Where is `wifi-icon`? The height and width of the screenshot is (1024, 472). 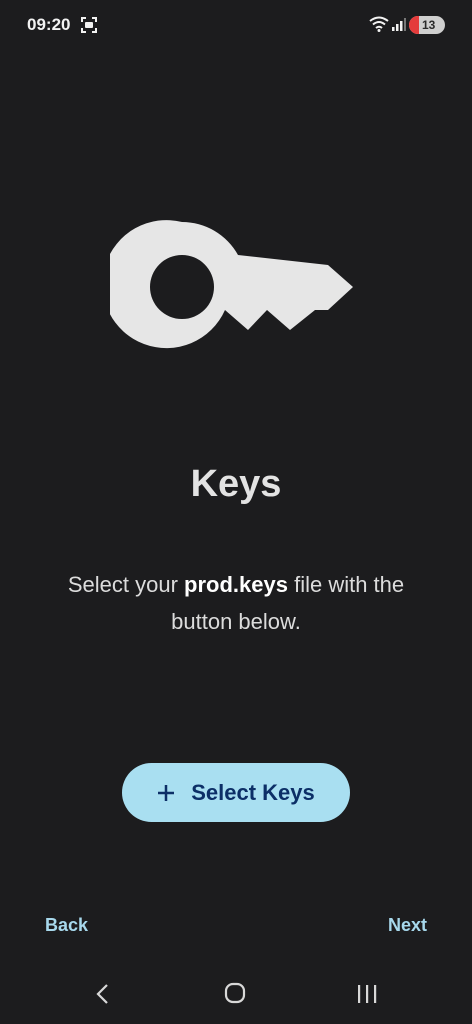 wifi-icon is located at coordinates (379, 24).